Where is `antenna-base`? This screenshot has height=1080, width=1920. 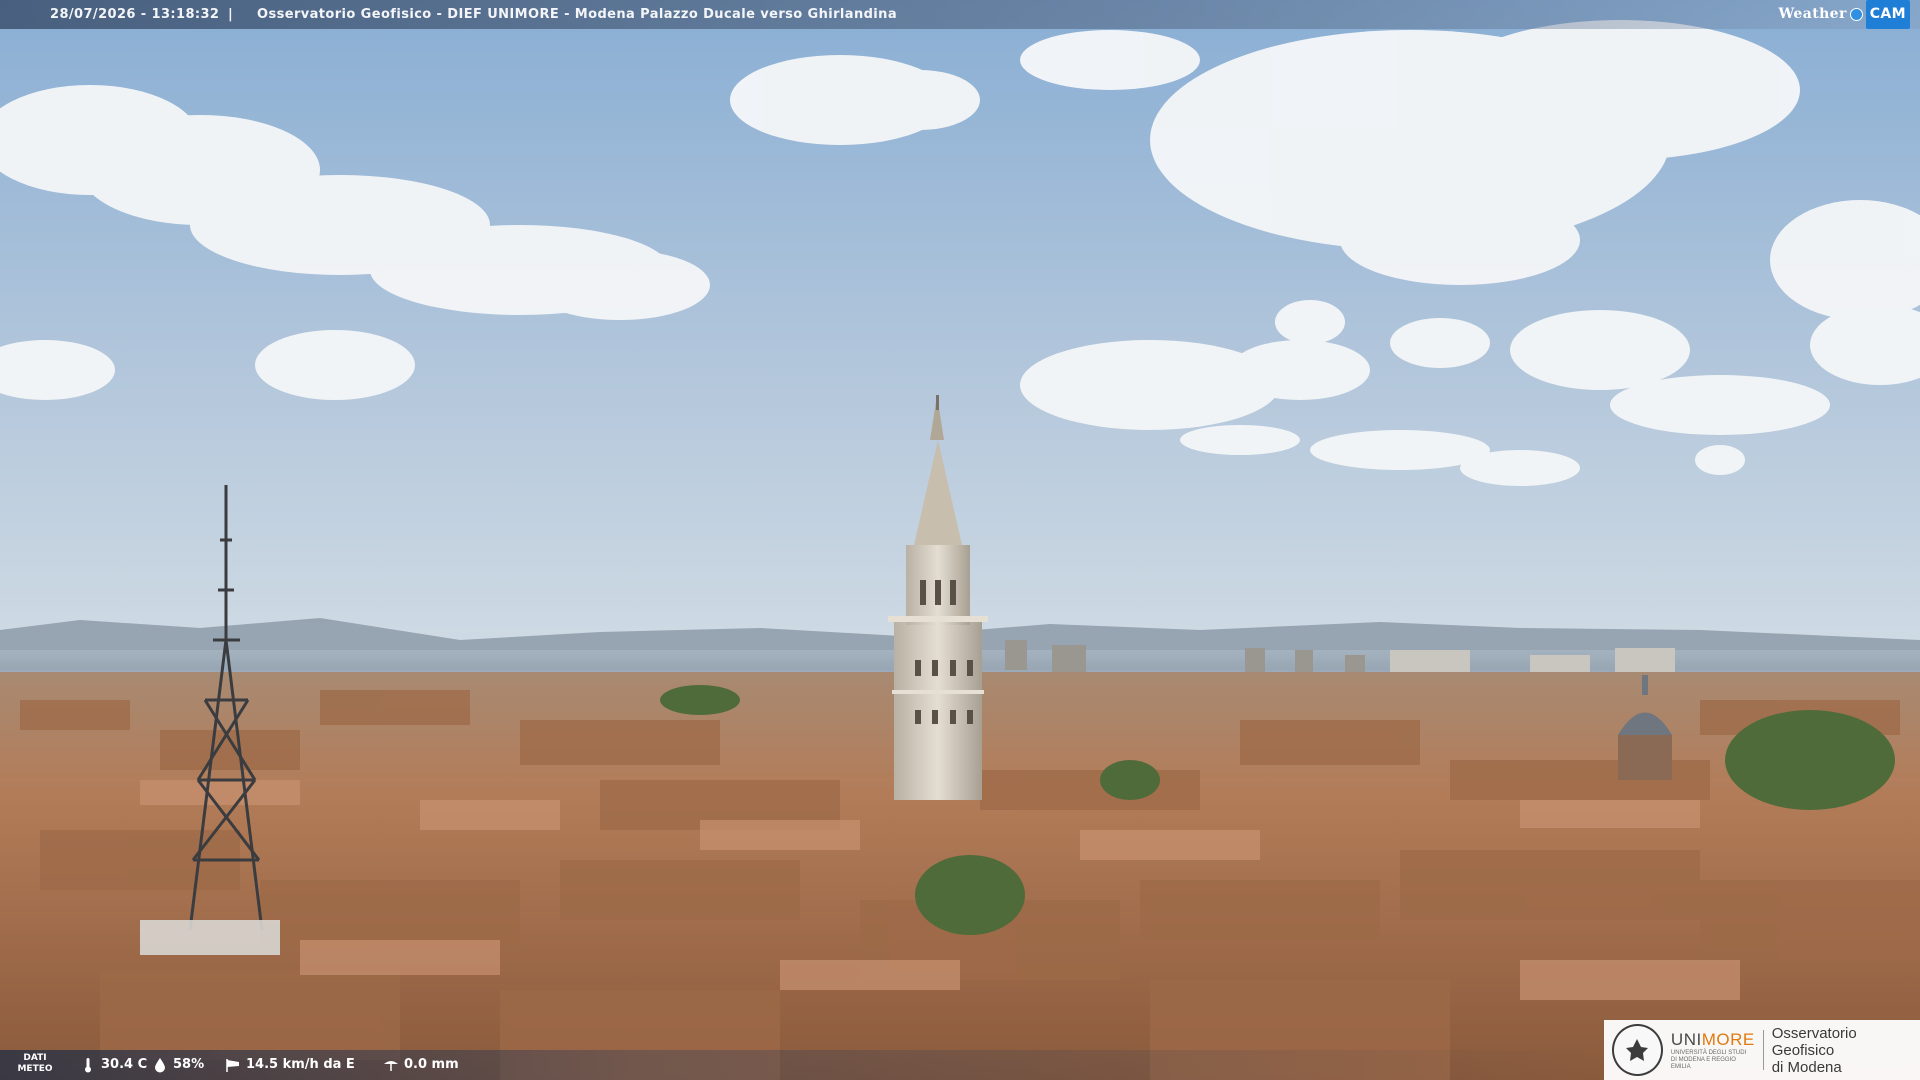 antenna-base is located at coordinates (210, 937).